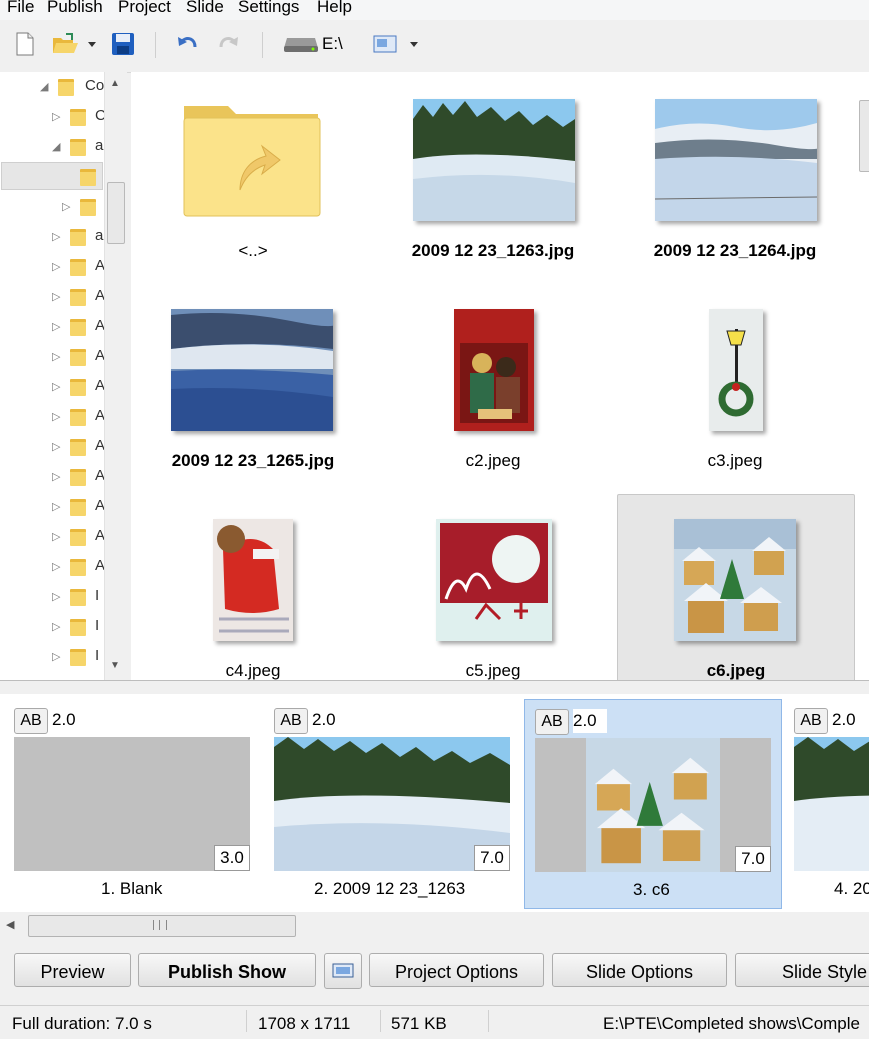  What do you see at coordinates (52, 88) in the screenshot?
I see `tree-item: ◢ Co` at bounding box center [52, 88].